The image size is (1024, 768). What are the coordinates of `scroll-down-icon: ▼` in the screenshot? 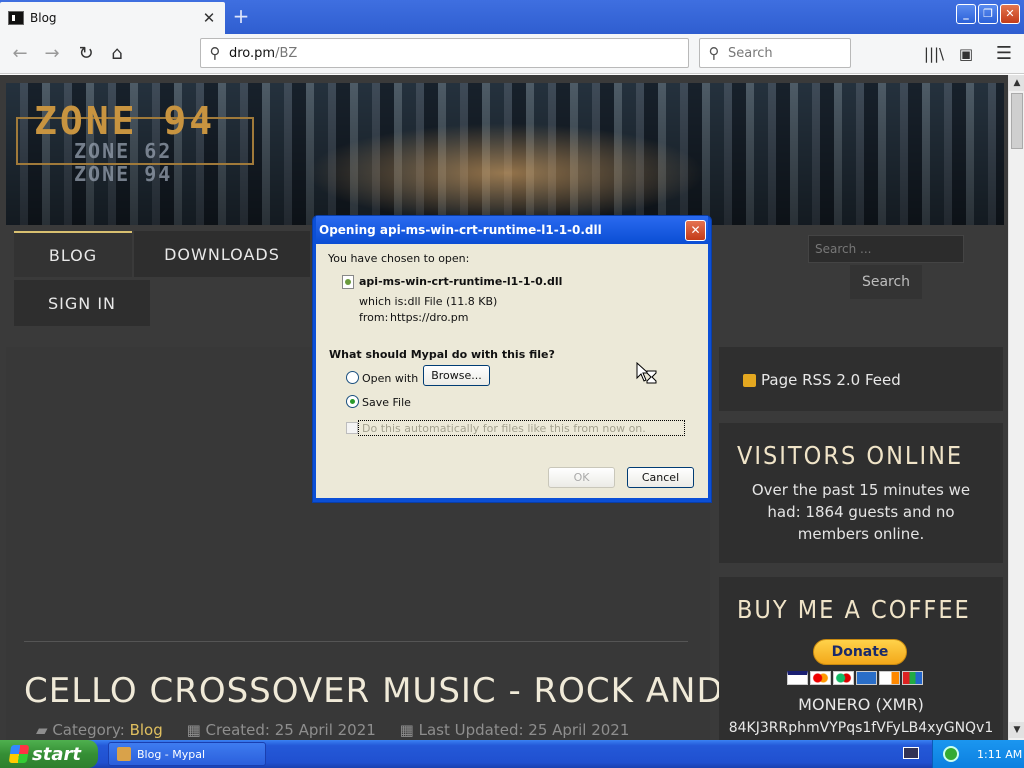 It's located at (1016, 730).